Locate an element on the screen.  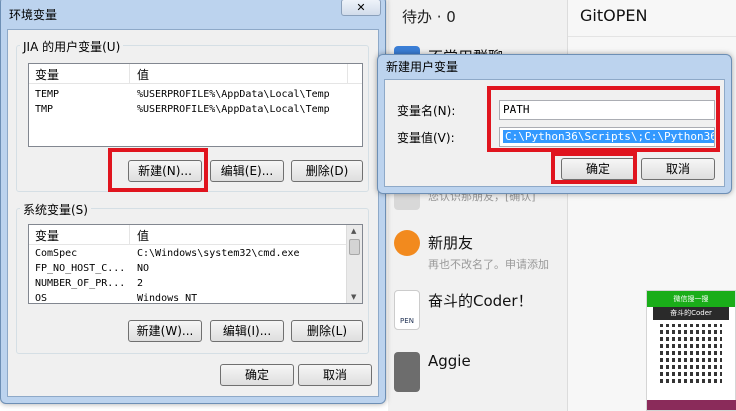
chat-item: 新朋友 再也不改名了。申请添加 is located at coordinates (478, 253).